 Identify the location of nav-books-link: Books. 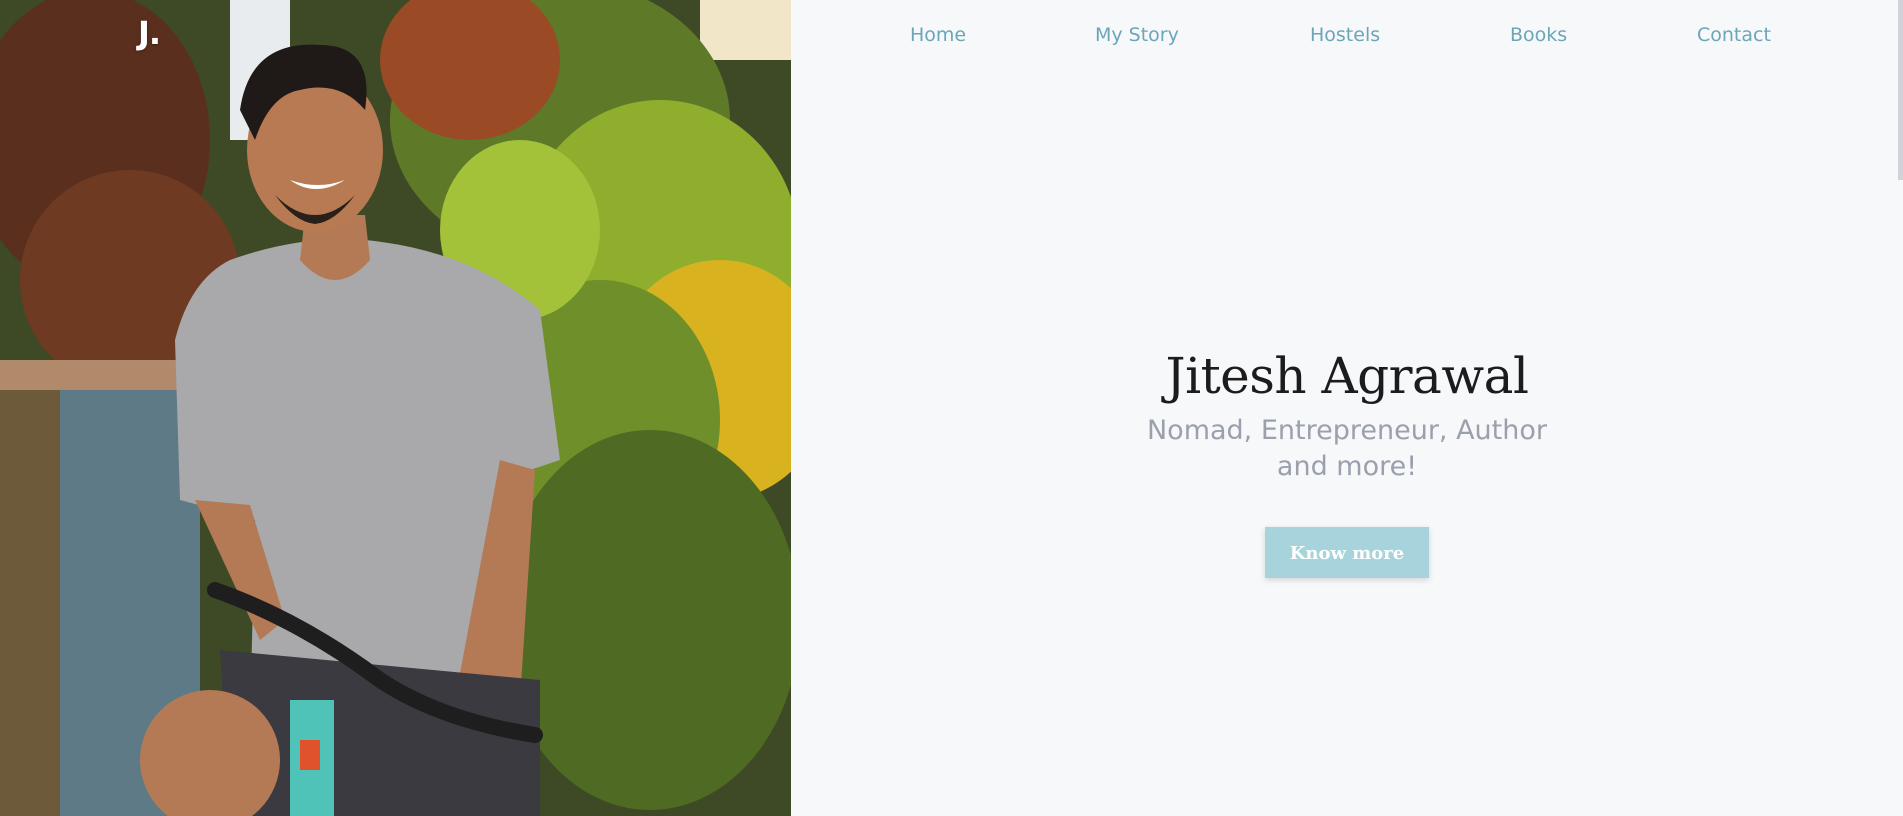
(1538, 35).